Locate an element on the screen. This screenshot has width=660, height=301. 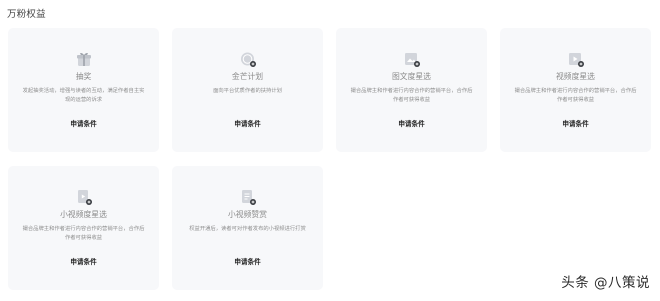
benefit-card-lottery: 抽奖 发起抽奖活动，增强与读者的互动，满足作者自主实现的运营的诉求 申请条件 is located at coordinates (83, 90).